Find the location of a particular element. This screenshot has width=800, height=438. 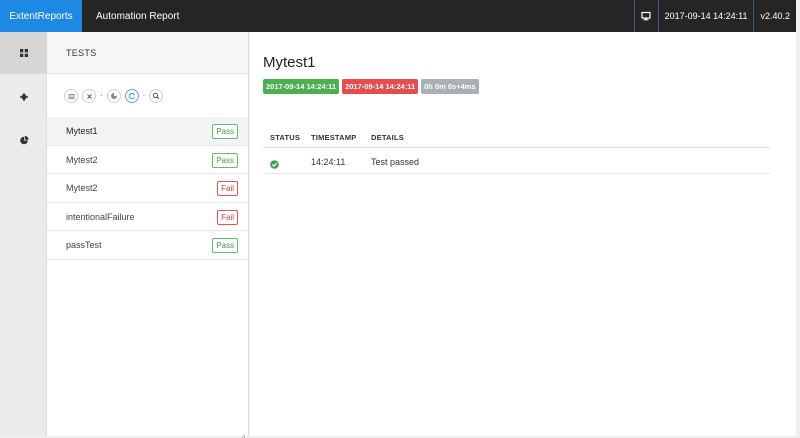

pass-check-icon is located at coordinates (274, 162).